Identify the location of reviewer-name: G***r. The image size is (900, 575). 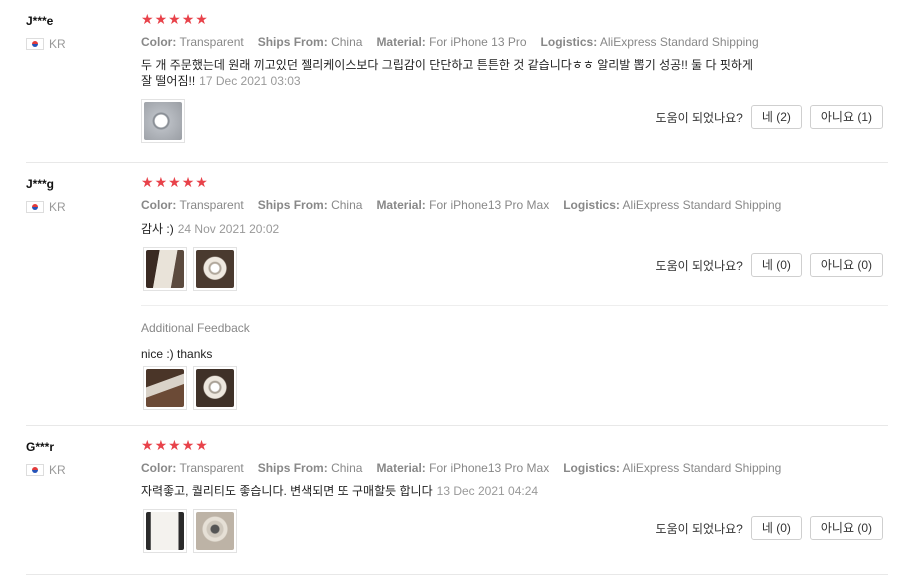
(40, 447).